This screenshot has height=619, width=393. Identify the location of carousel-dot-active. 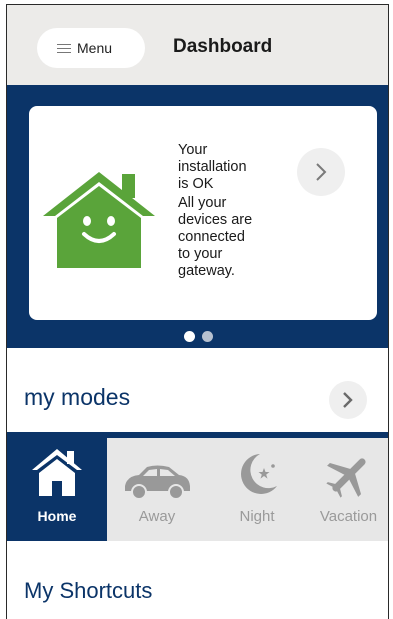
(189, 336).